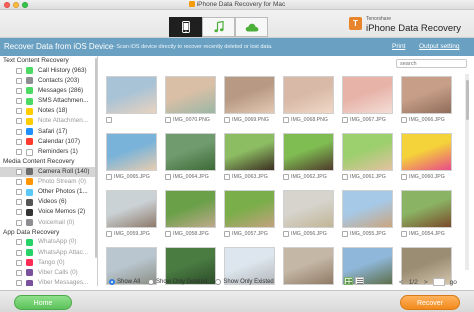  What do you see at coordinates (48, 182) in the screenshot?
I see `sidebar-item: Photo Stream (0)` at bounding box center [48, 182].